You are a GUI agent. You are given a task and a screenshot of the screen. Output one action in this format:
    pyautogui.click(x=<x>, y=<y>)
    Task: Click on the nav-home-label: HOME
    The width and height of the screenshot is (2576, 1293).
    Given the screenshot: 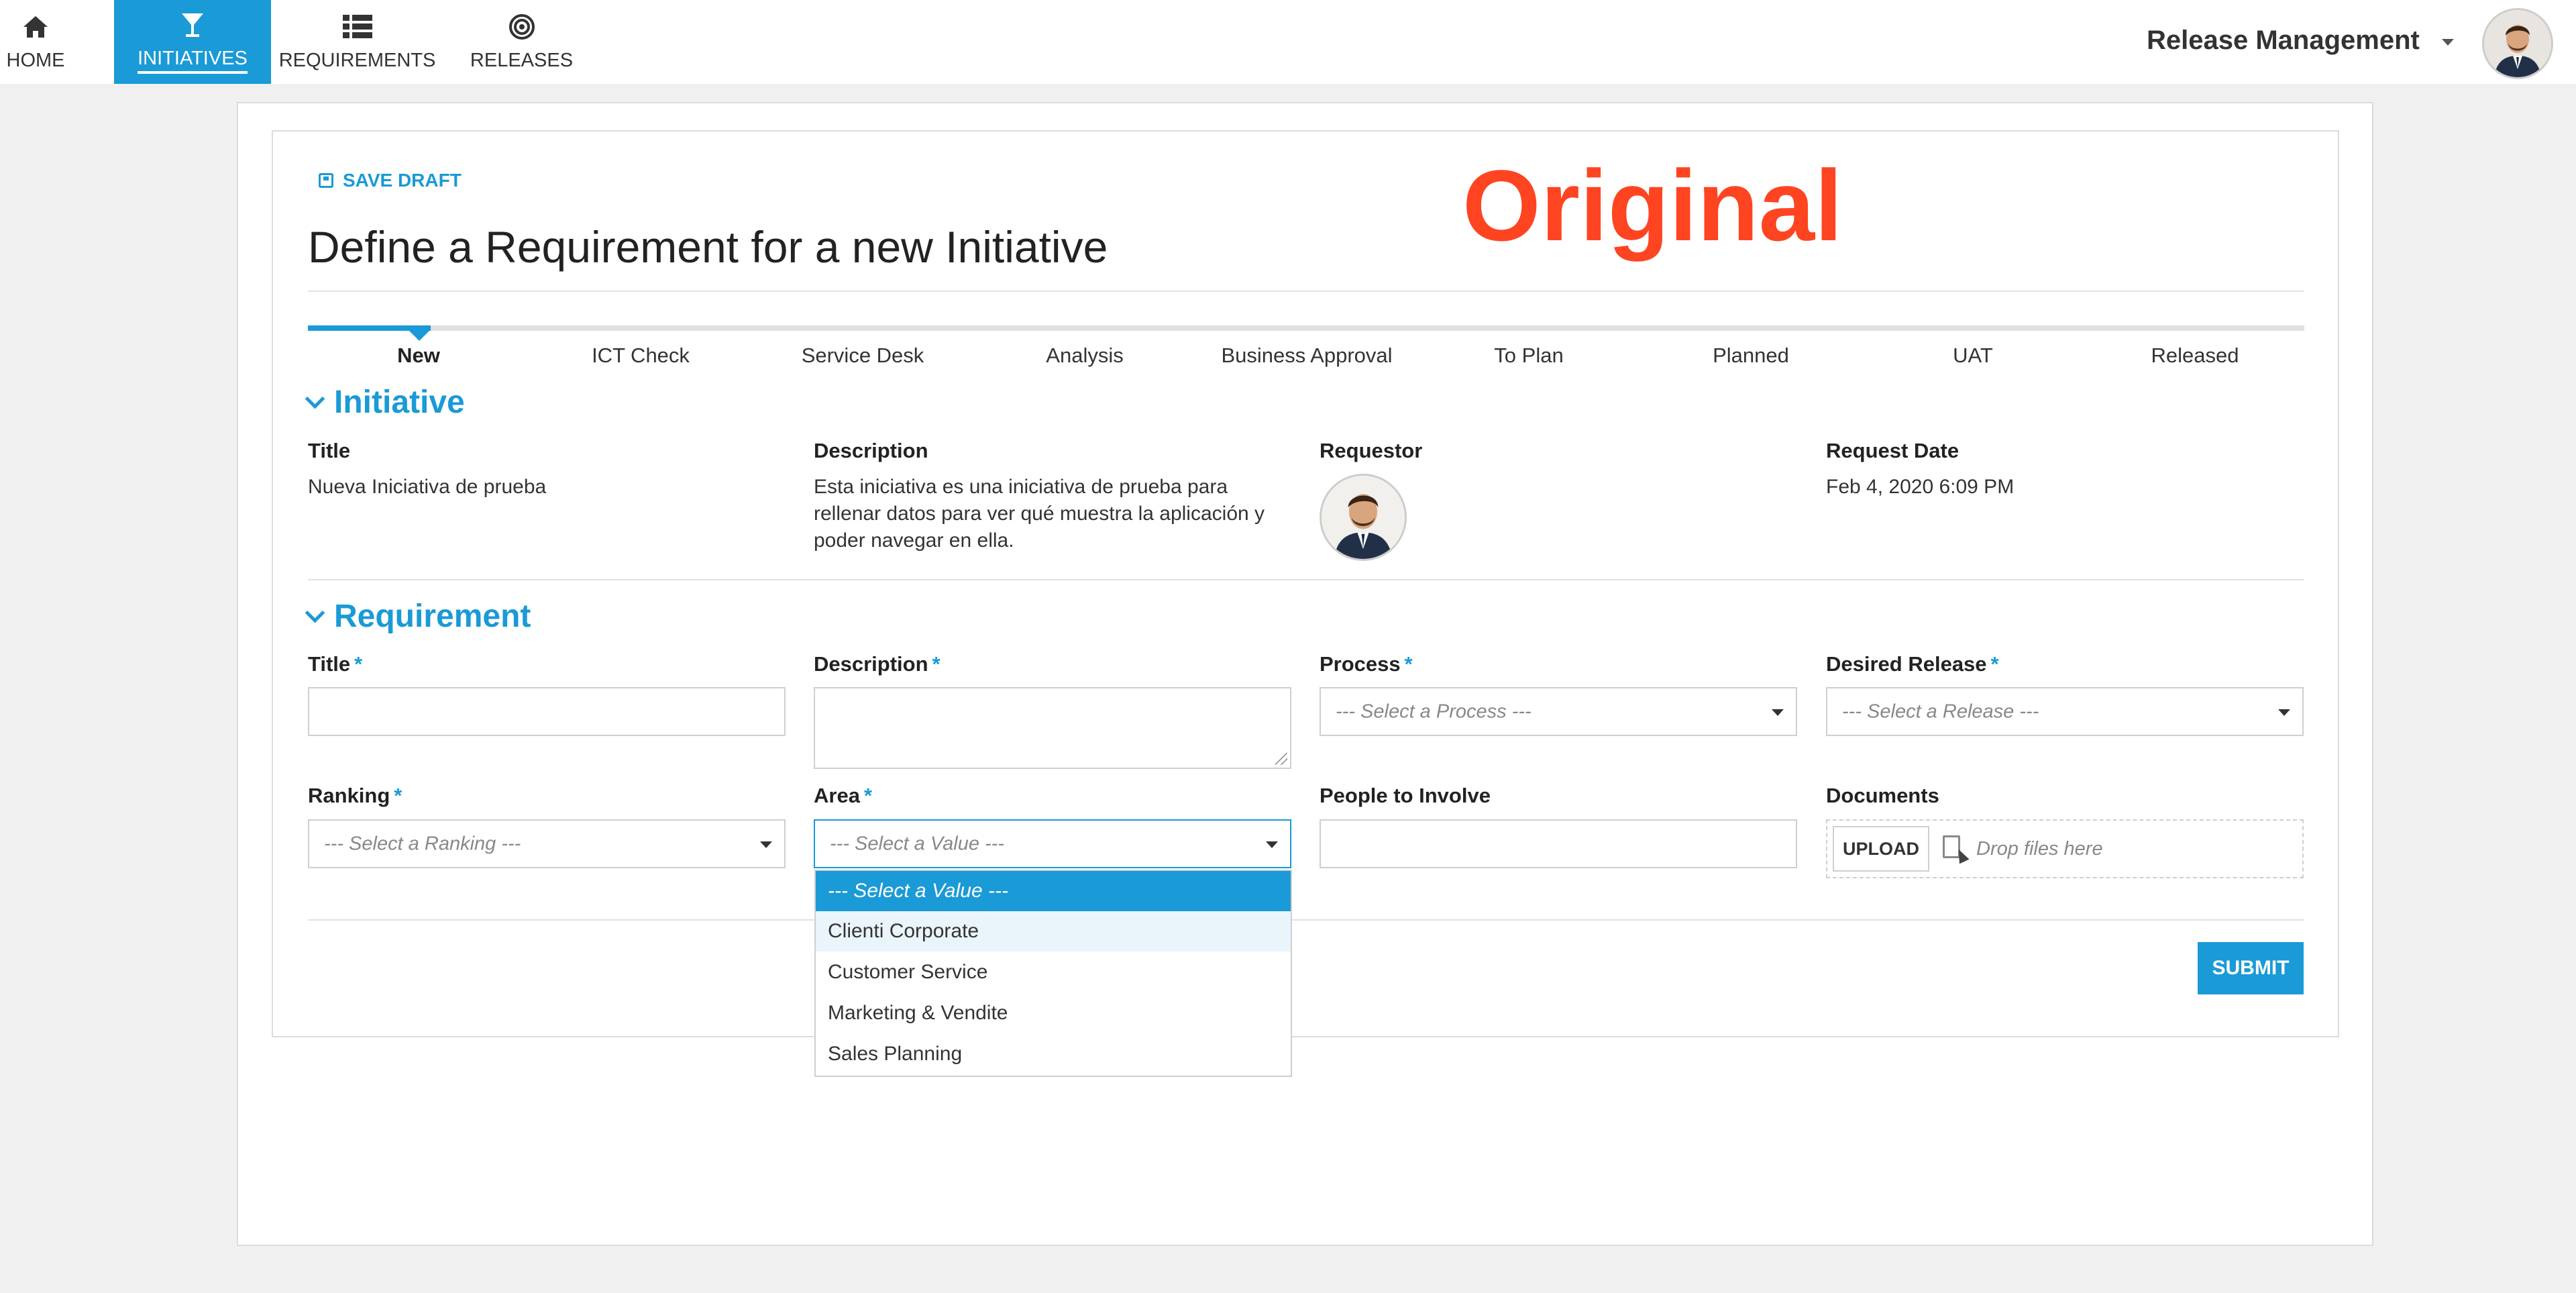 What is the action you would take?
    pyautogui.click(x=35, y=60)
    